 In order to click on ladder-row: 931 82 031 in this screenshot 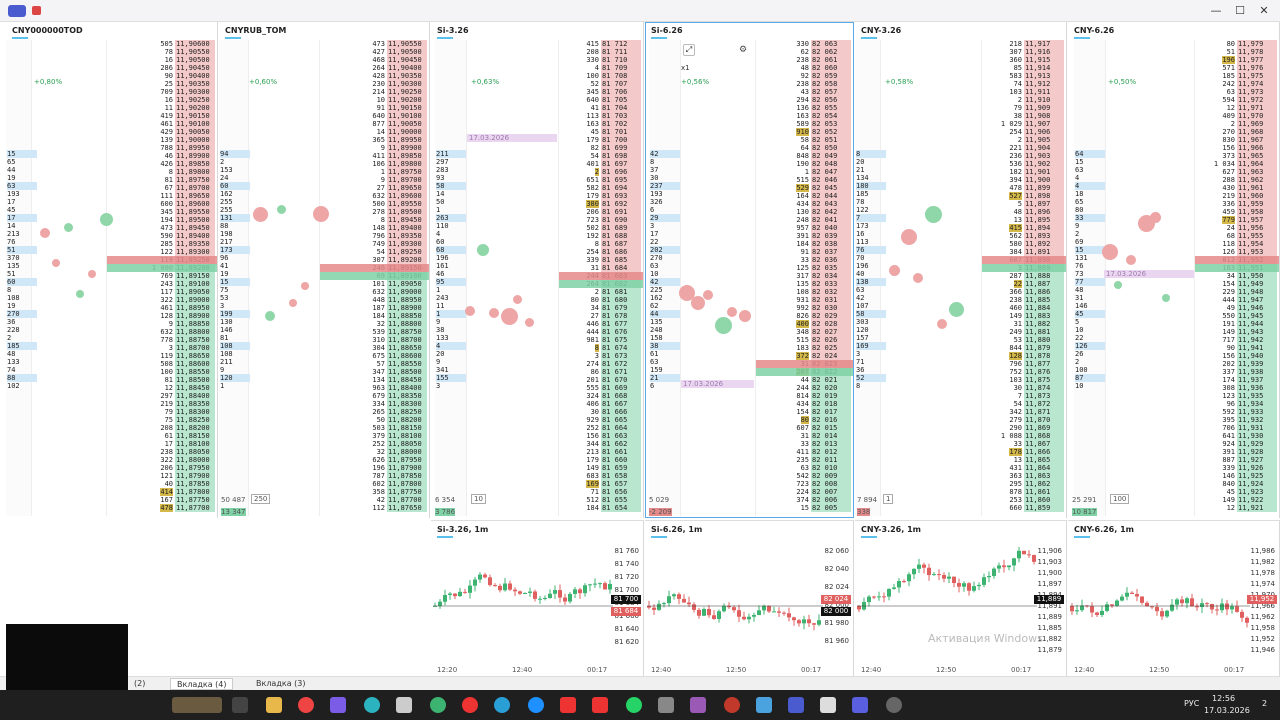, I will do `click(804, 300)`.